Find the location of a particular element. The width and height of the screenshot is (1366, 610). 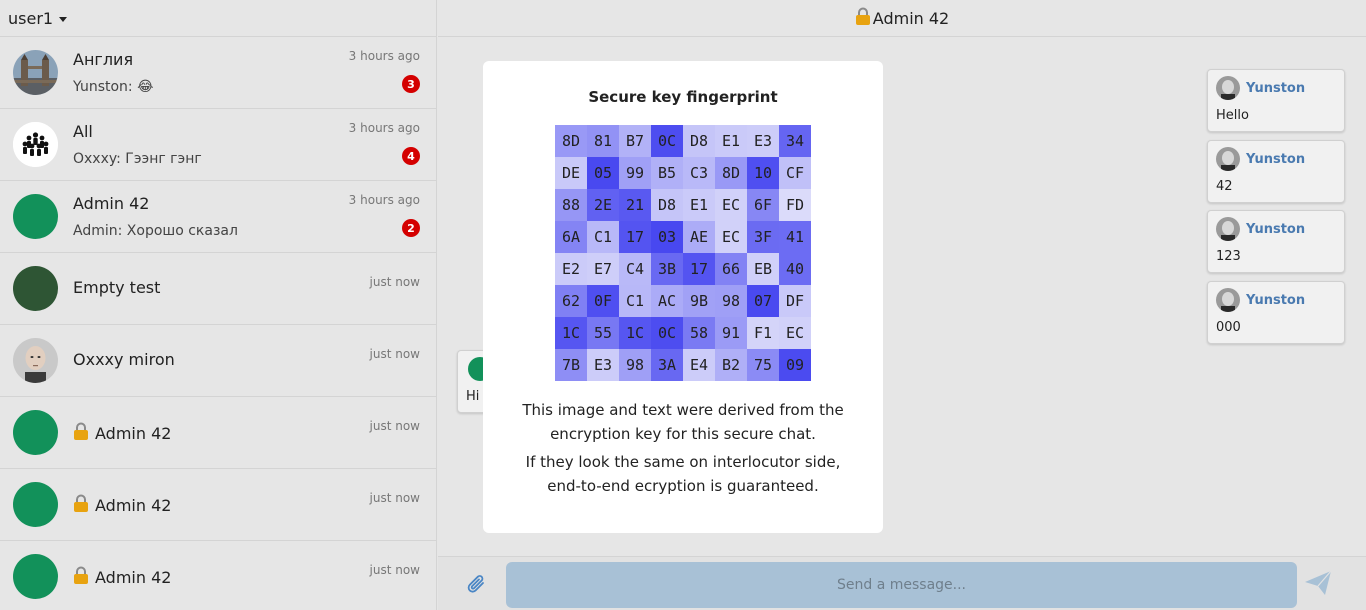

fingerprint-cell: FD is located at coordinates (795, 205).